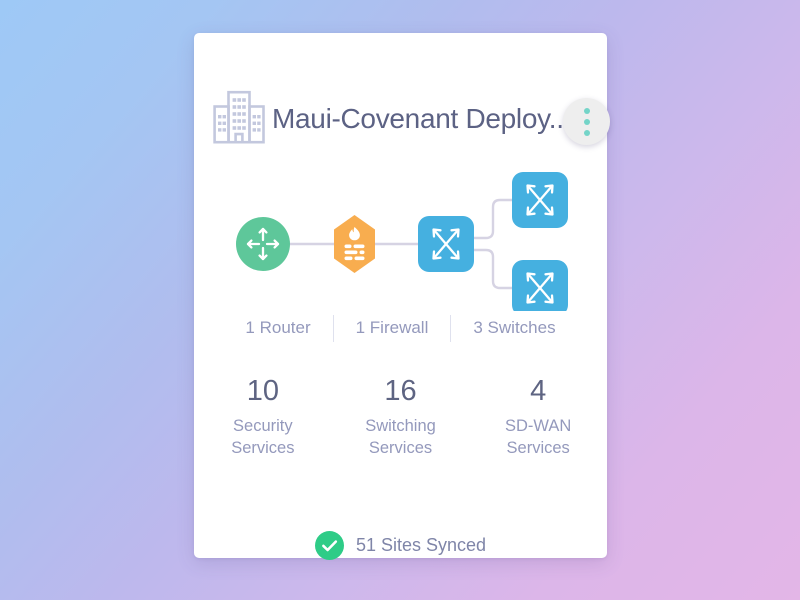 The width and height of the screenshot is (800, 600). What do you see at coordinates (421, 544) in the screenshot?
I see `status-badge: 51 Sites Synced` at bounding box center [421, 544].